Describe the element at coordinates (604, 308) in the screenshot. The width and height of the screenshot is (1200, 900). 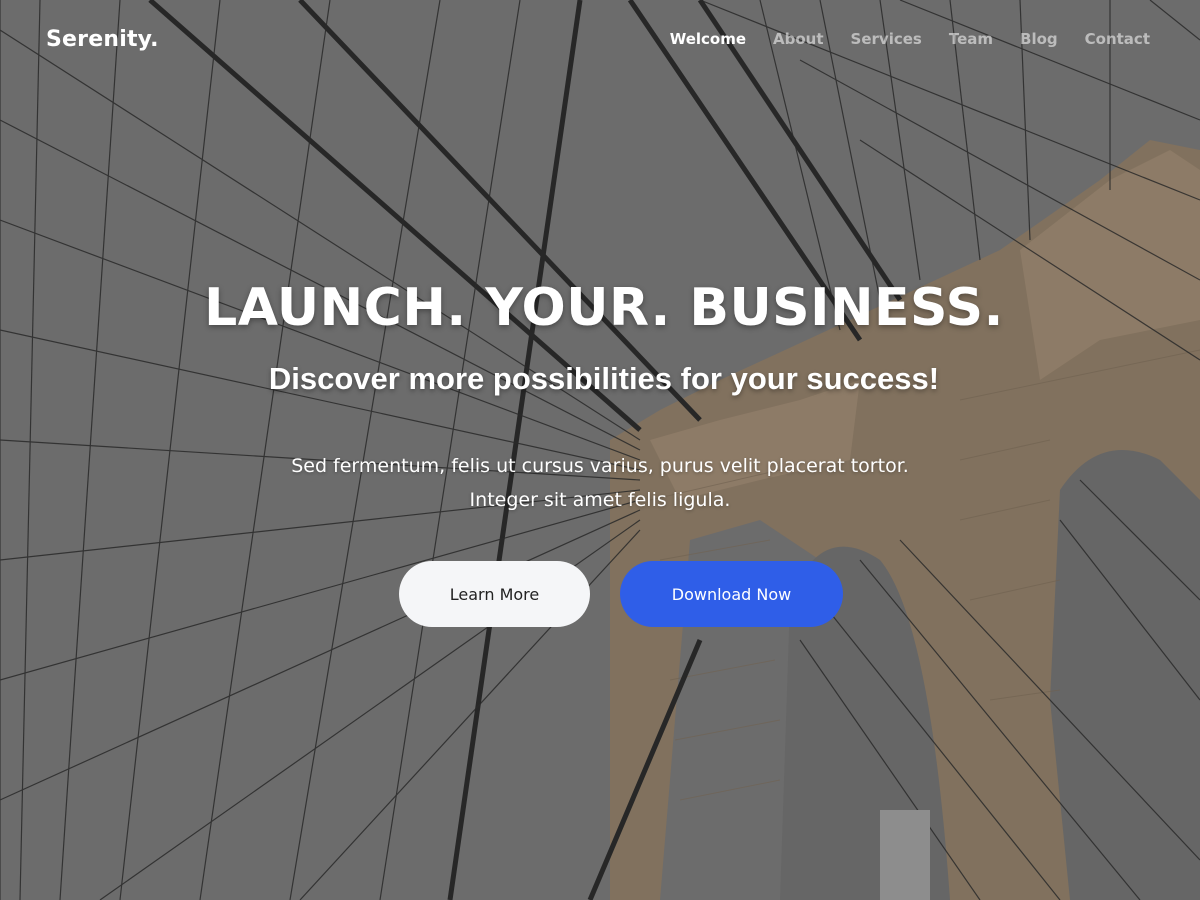
I see `hero-headline: LAUNCH. YOUR. BUSINESS.` at that location.